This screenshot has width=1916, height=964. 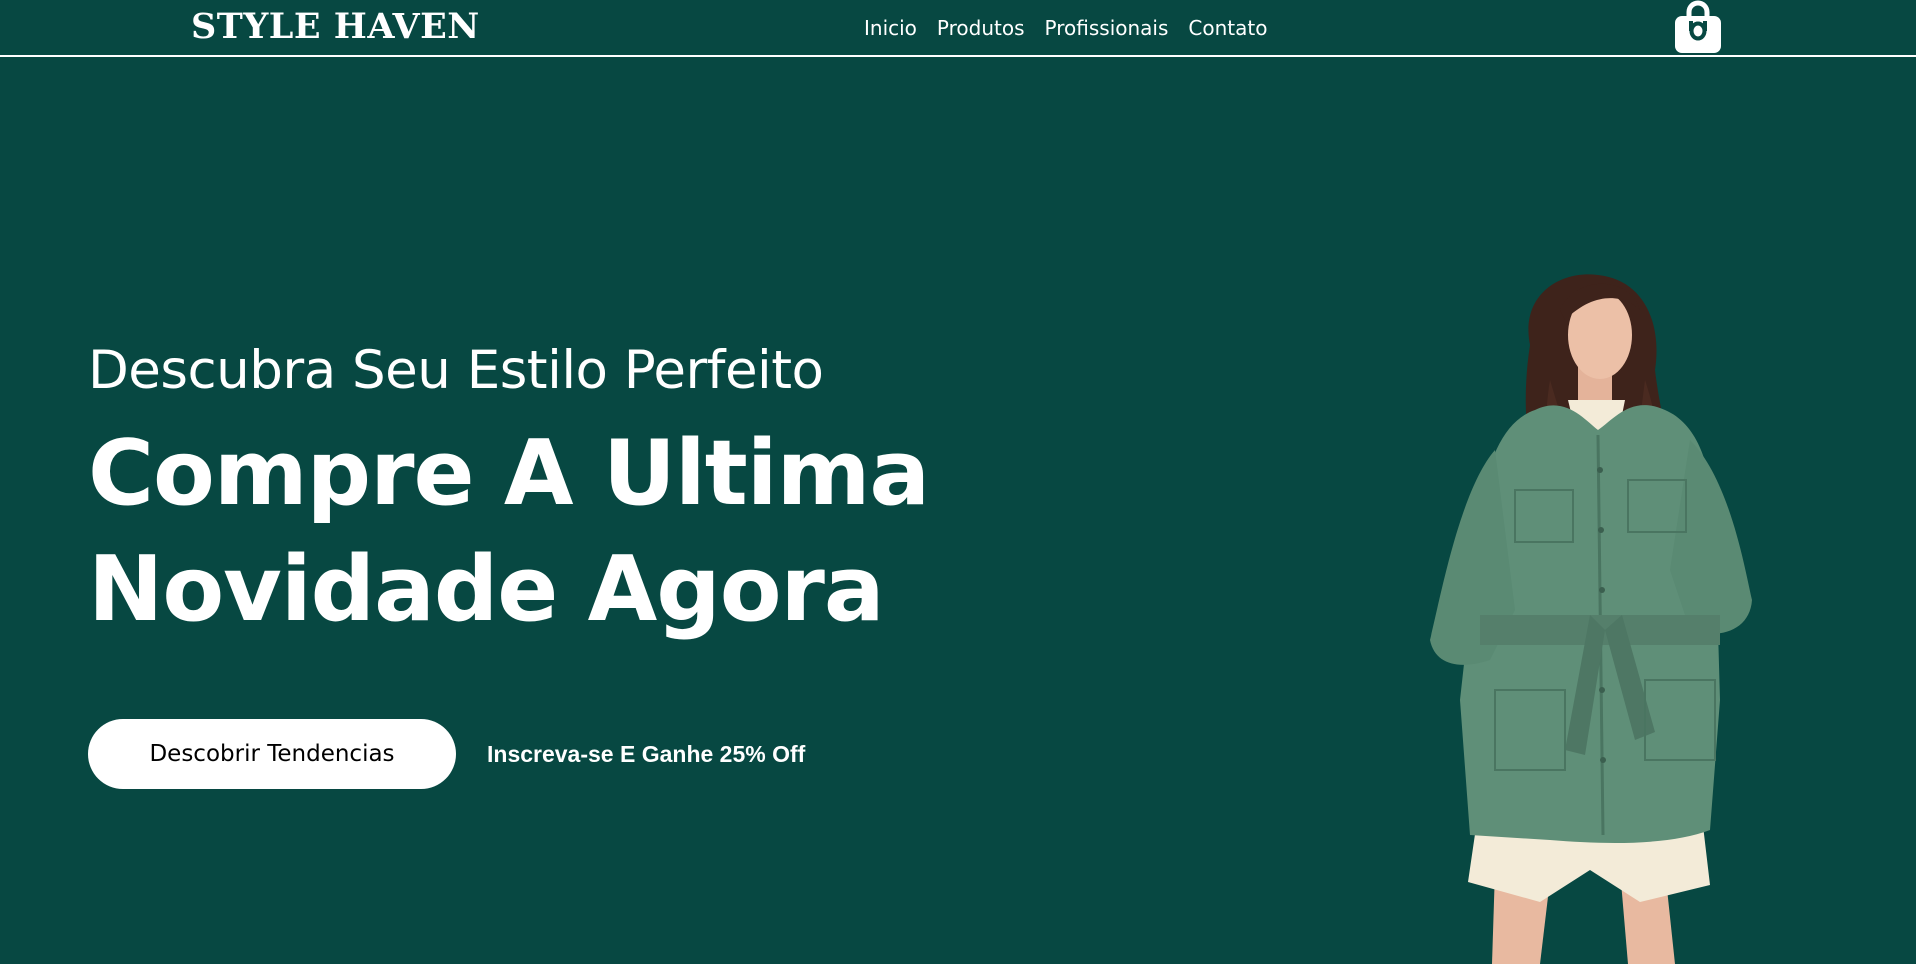 What do you see at coordinates (646, 754) in the screenshot?
I see `promo-link: Inscreva-se E Ganhe 25% Off` at bounding box center [646, 754].